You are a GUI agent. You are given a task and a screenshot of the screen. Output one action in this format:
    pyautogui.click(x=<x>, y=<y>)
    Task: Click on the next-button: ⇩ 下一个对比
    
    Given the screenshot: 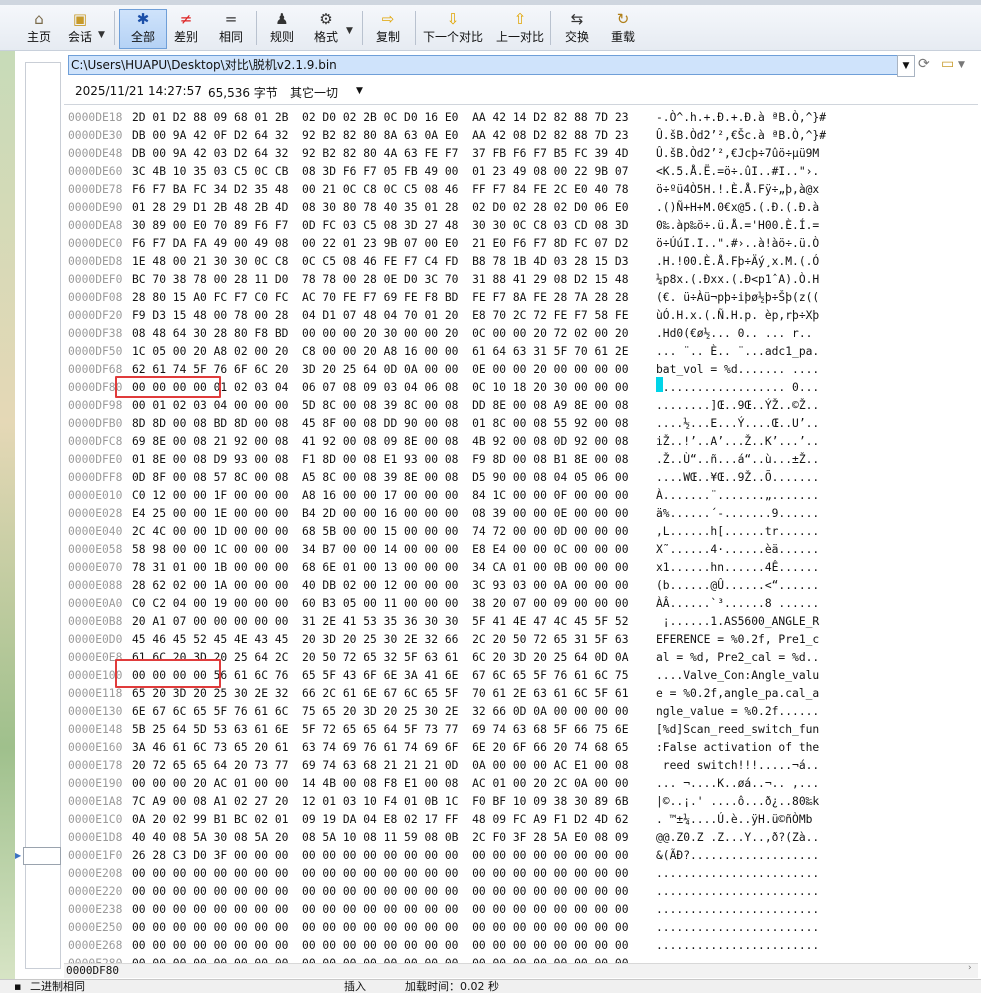 What is the action you would take?
    pyautogui.click(x=453, y=29)
    